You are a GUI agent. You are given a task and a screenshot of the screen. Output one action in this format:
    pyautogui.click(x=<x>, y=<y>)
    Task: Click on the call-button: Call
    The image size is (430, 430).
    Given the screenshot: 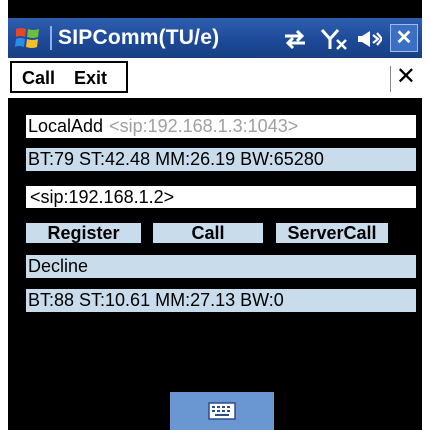 What is the action you would take?
    pyautogui.click(x=208, y=233)
    